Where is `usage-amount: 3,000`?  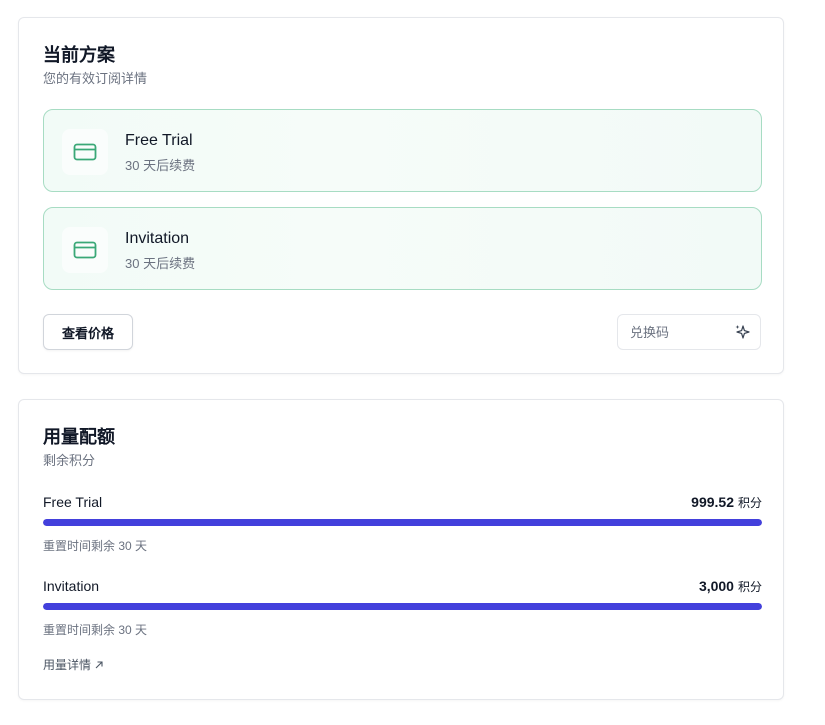
usage-amount: 3,000 is located at coordinates (716, 586).